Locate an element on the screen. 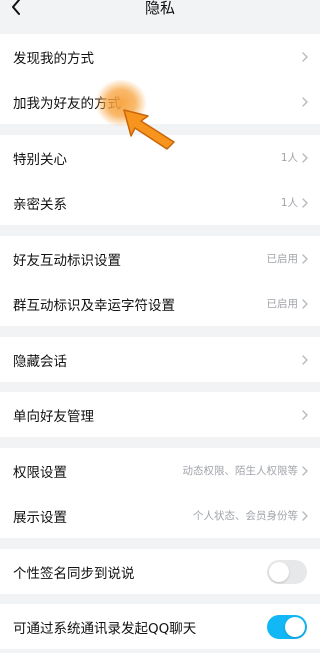 Image resolution: width=320 pixels, height=653 pixels. row-label: 特别关心 is located at coordinates (40, 159).